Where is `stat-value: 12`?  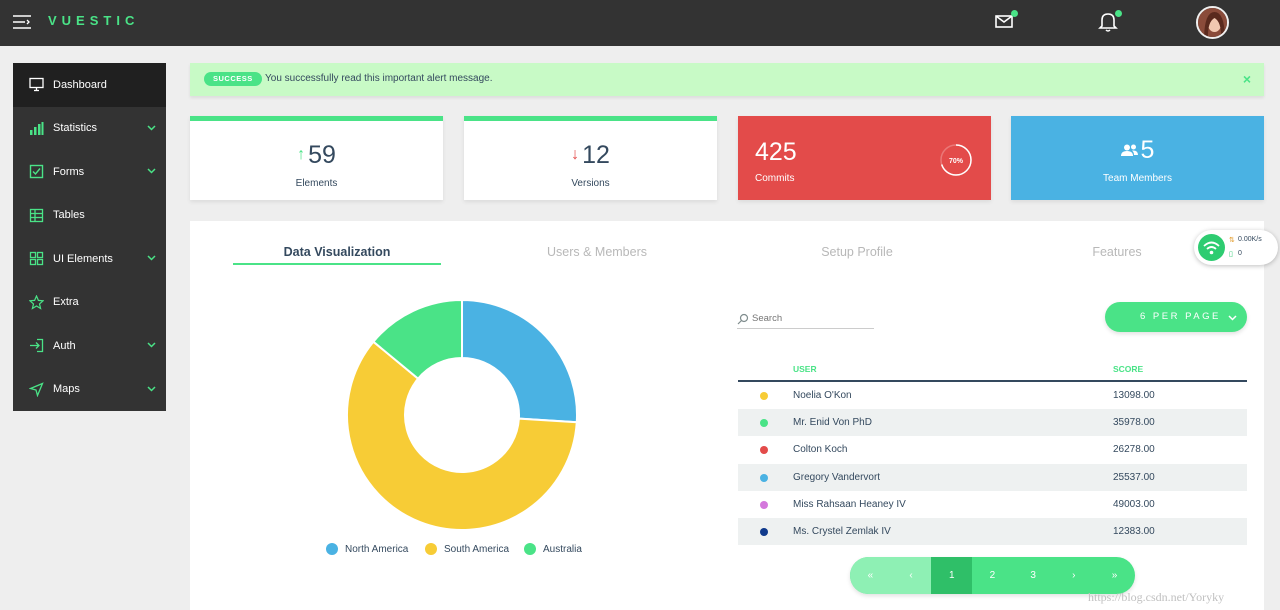
stat-value: 12 is located at coordinates (596, 155).